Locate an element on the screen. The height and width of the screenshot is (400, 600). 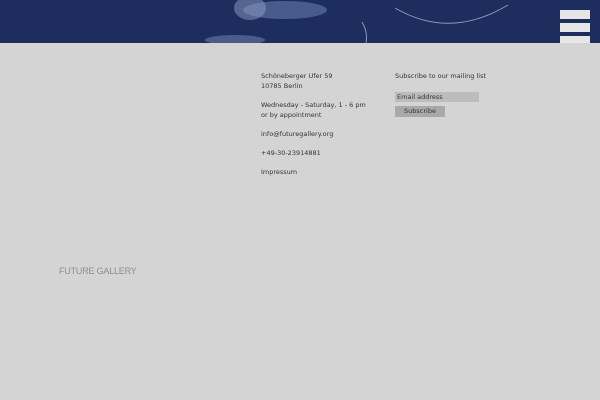
email-link: info@futuregallery.org is located at coordinates (297, 134).